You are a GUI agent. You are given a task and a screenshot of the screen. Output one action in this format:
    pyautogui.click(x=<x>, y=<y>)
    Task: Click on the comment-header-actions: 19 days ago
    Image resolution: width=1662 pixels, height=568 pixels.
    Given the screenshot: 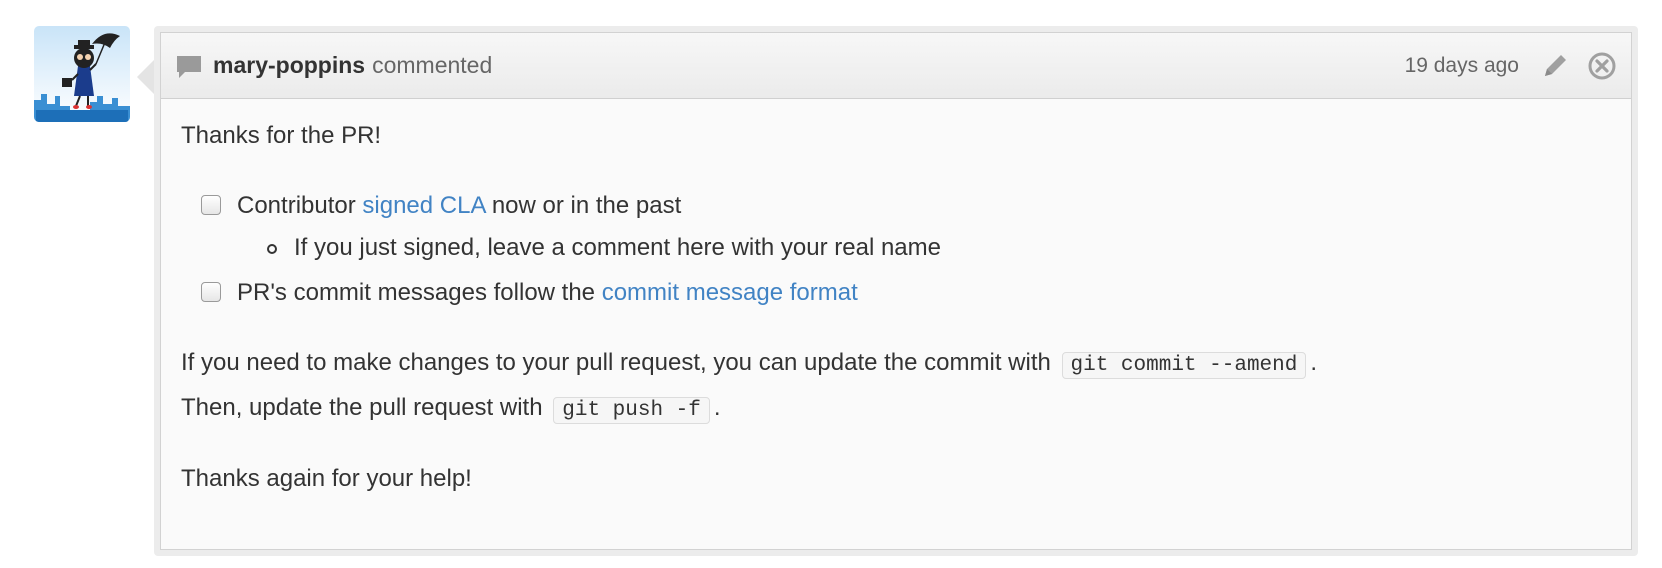 What is the action you would take?
    pyautogui.click(x=1511, y=66)
    